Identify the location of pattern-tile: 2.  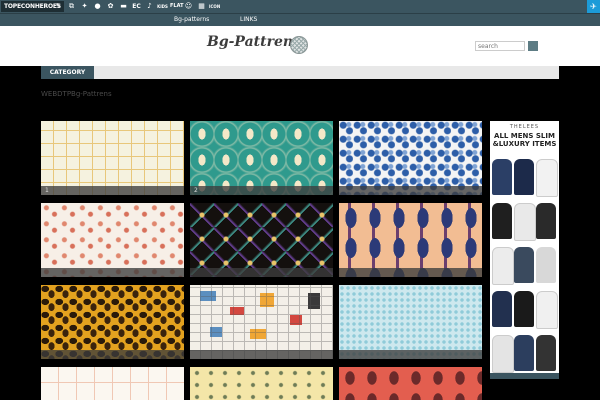
(261, 158).